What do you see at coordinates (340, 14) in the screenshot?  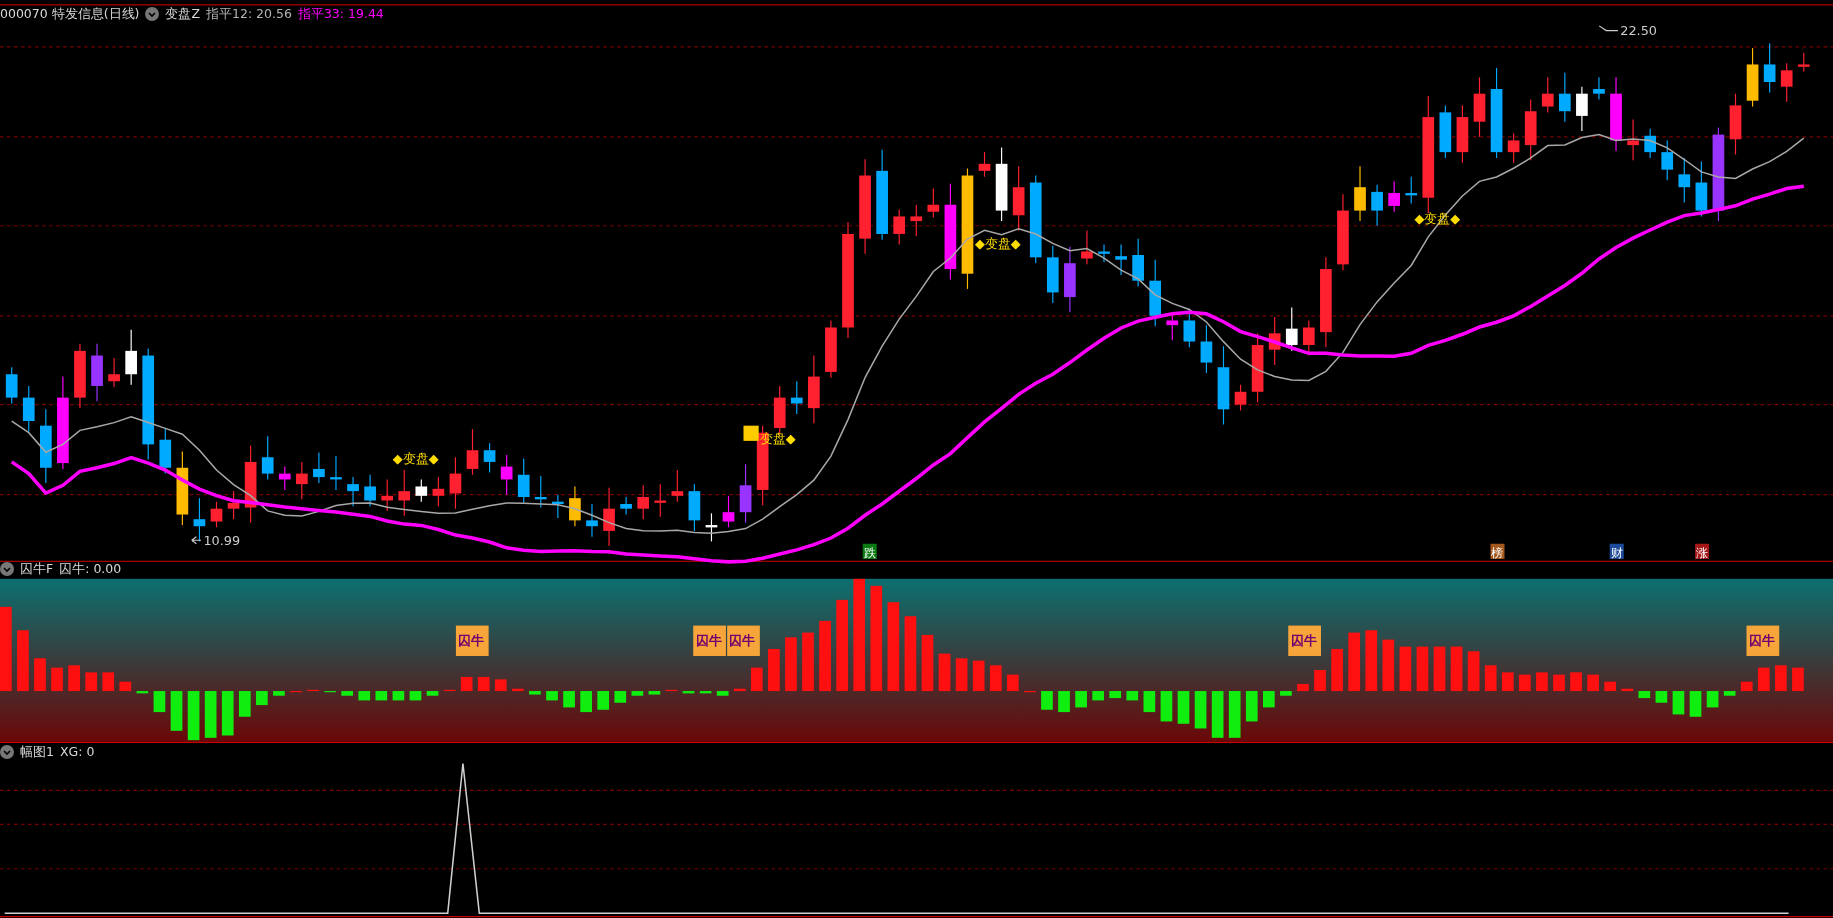 I see `indicator-reading: 指平33: 19.44` at bounding box center [340, 14].